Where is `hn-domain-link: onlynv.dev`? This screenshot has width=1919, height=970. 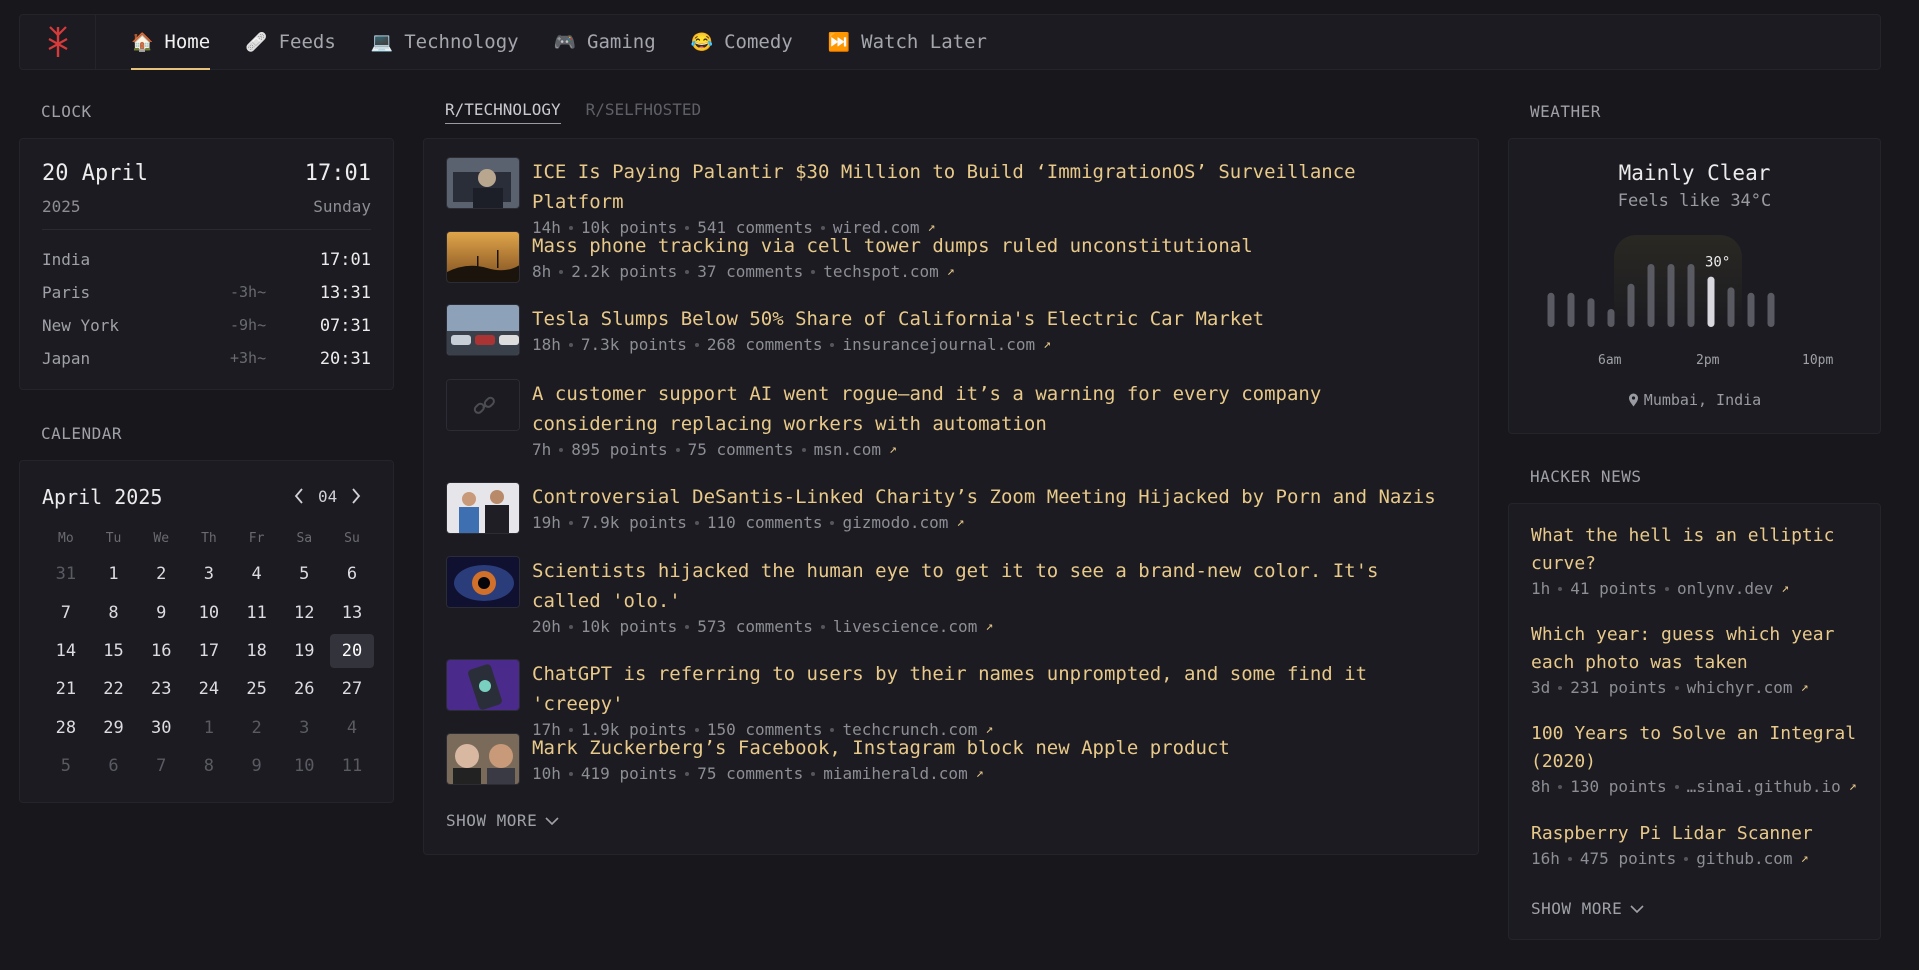
hn-domain-link: onlynv.dev is located at coordinates (1725, 589).